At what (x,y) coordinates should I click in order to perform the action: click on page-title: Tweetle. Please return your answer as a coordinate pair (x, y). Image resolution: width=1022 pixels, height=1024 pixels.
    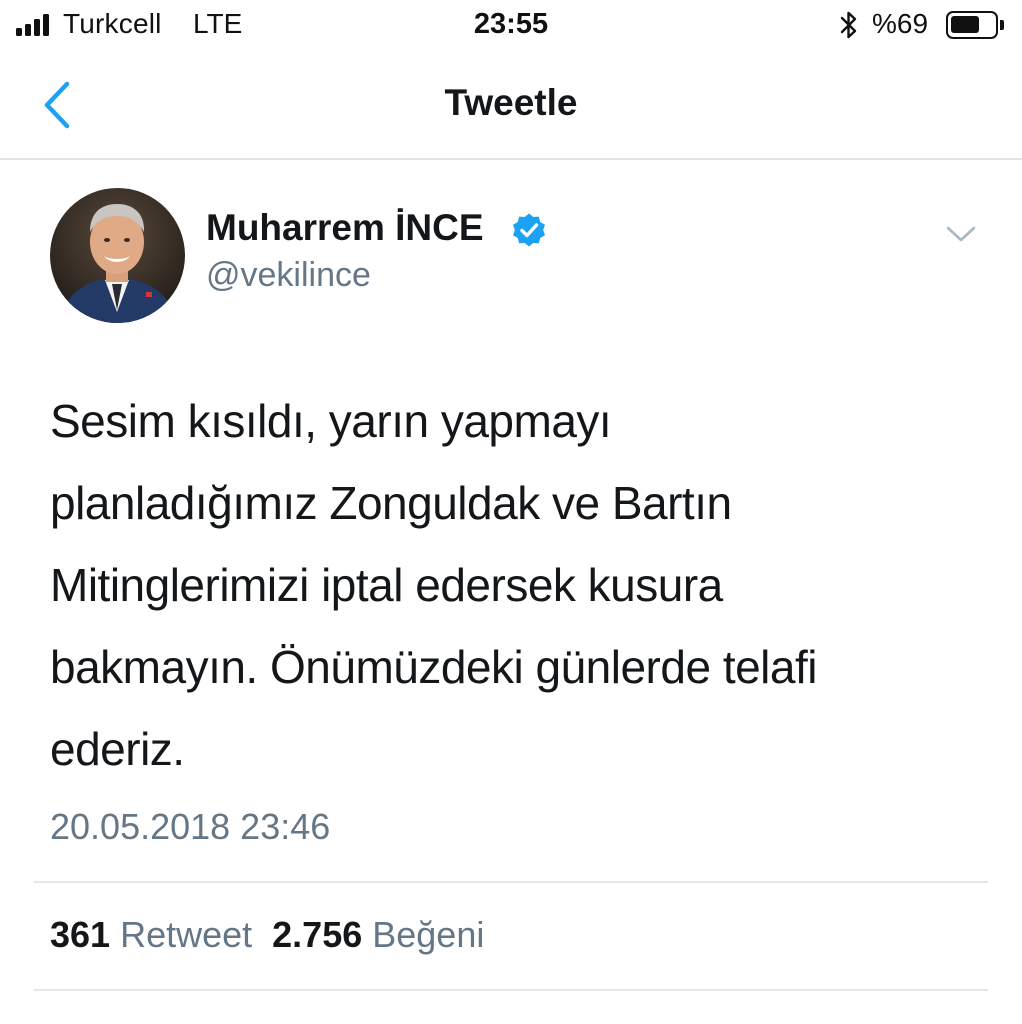
    Looking at the image, I should click on (511, 102).